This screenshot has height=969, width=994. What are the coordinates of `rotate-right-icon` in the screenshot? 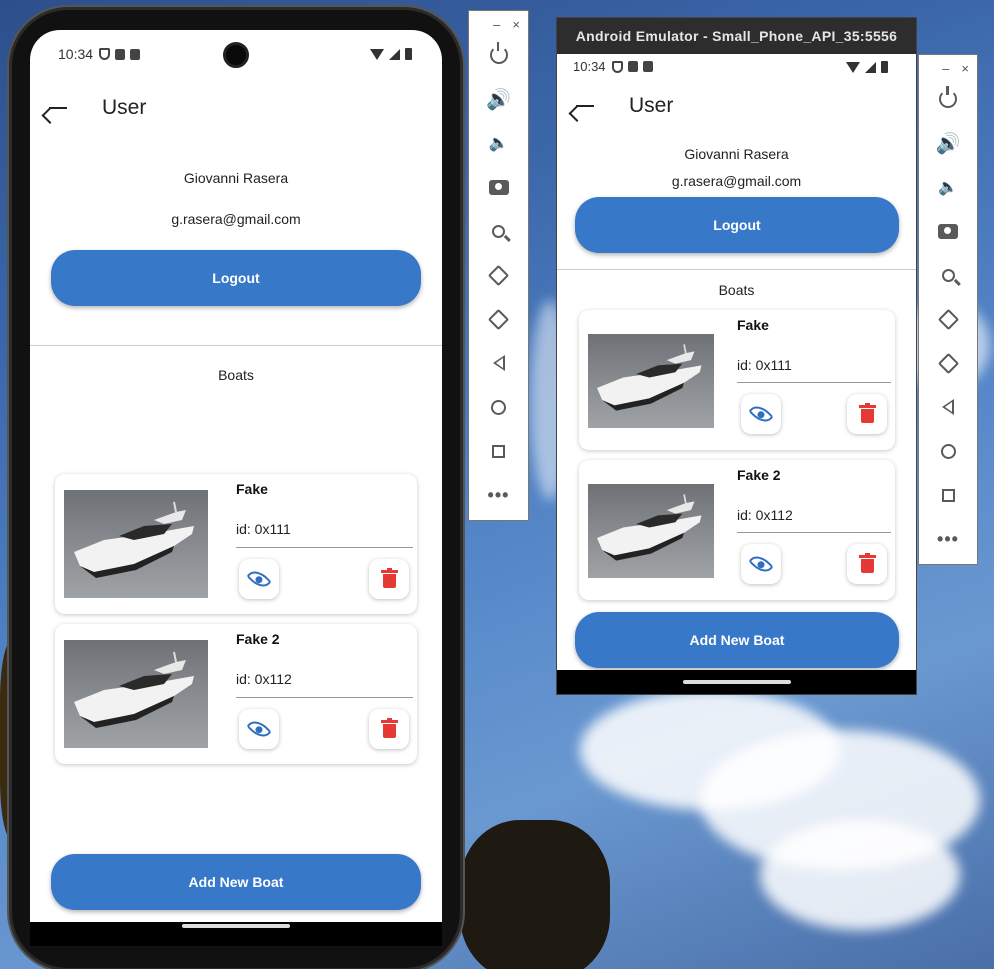 It's located at (498, 319).